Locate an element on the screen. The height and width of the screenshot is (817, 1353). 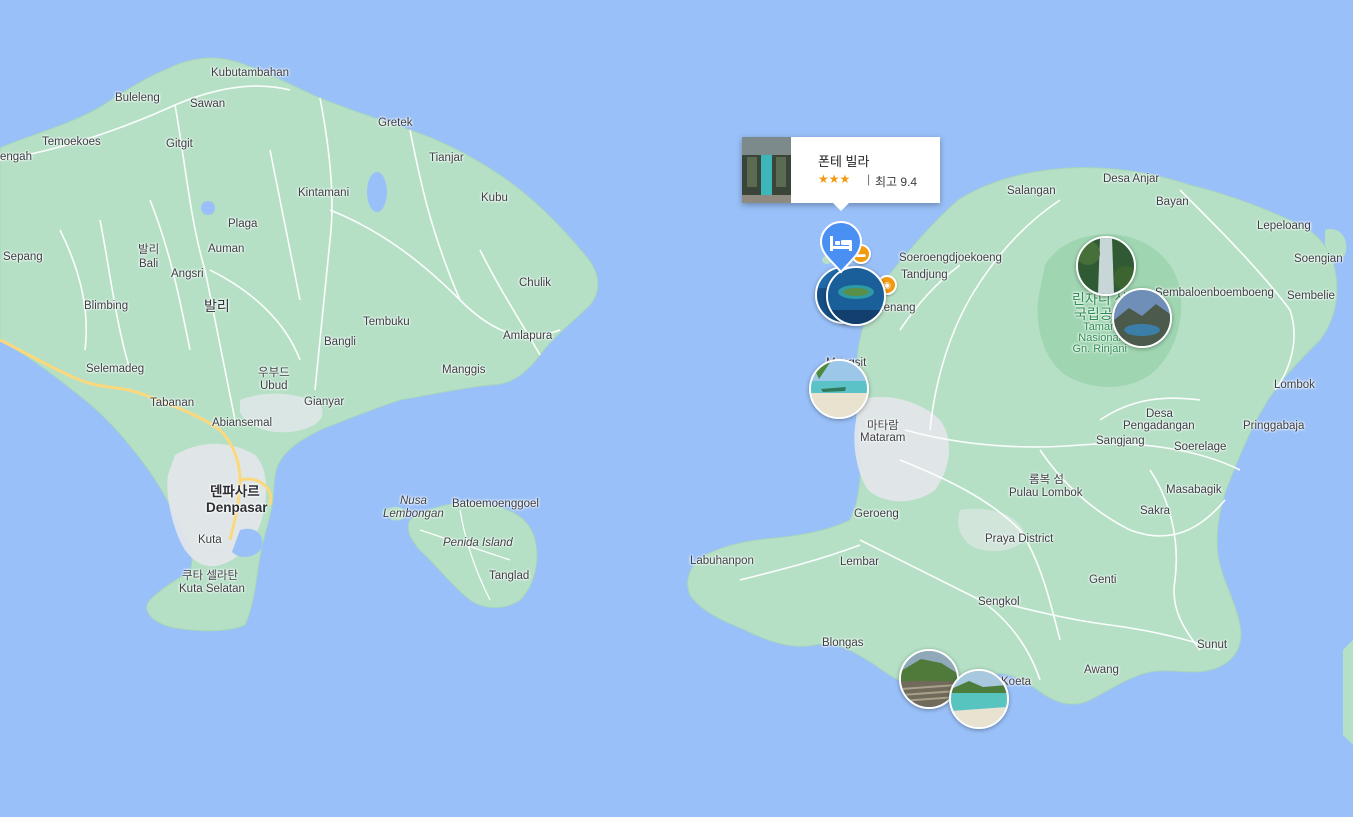
hotel-score: 최고 9.4 is located at coordinates (896, 182).